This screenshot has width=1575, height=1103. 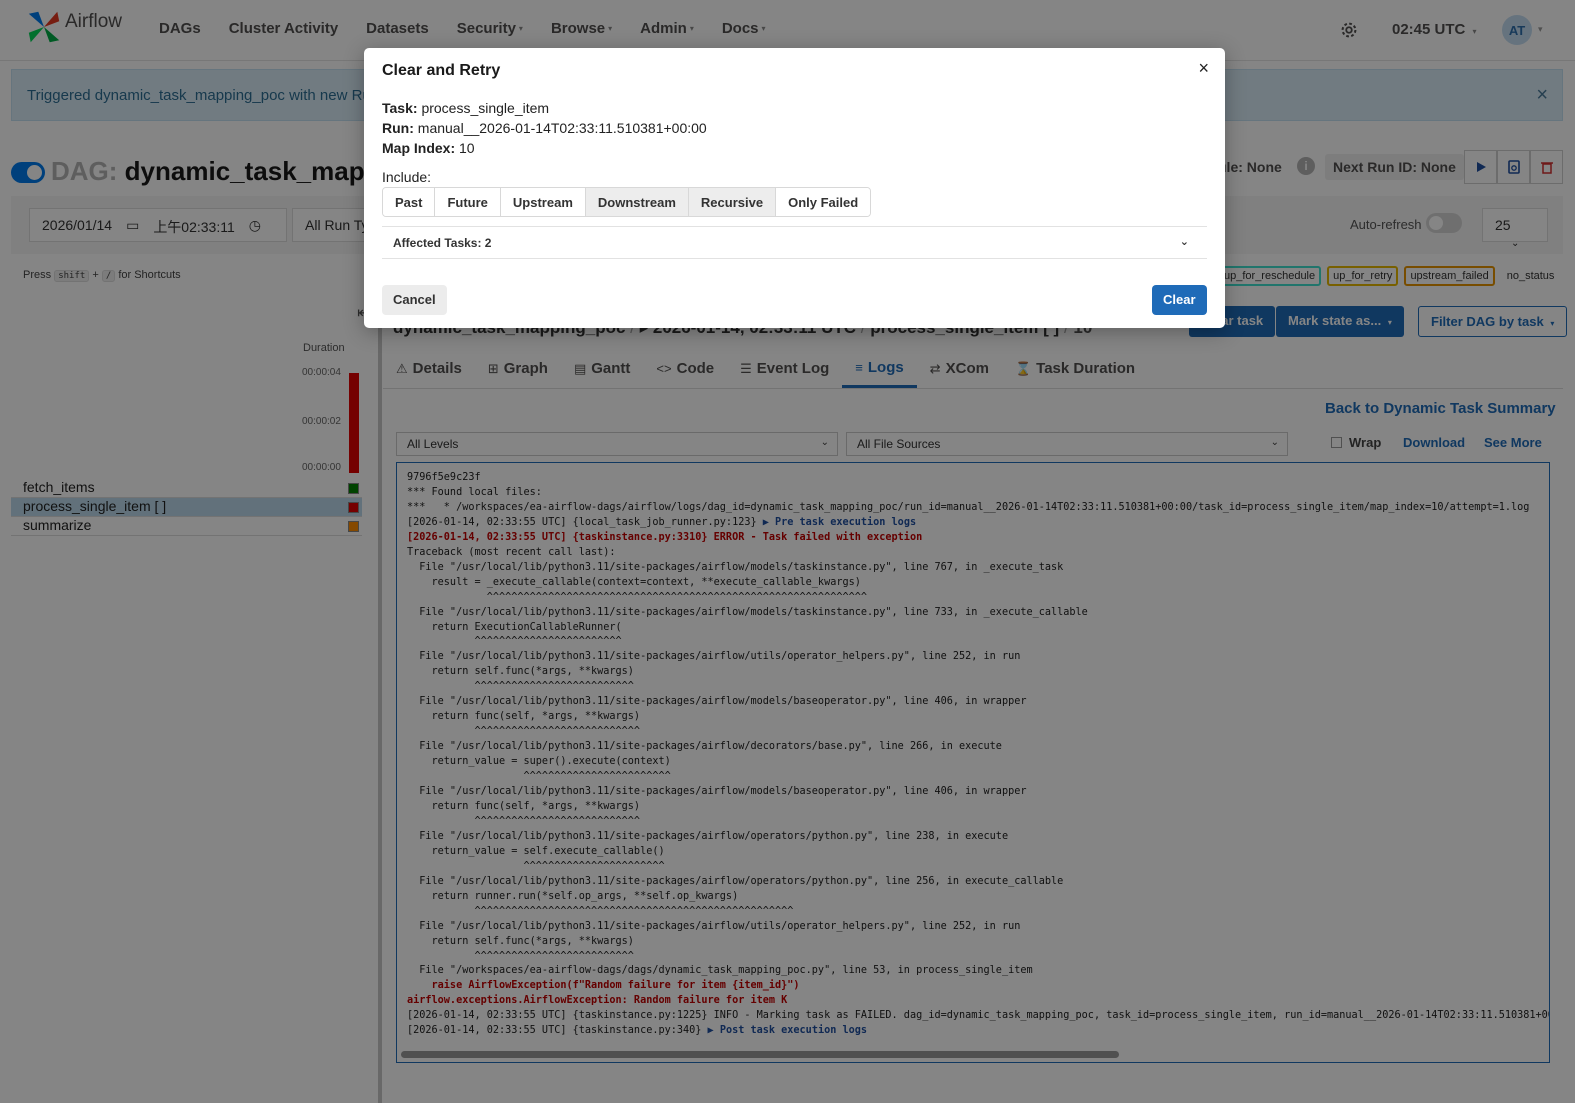 I want to click on chevron-down-icon: ⌄, so click(x=1184, y=242).